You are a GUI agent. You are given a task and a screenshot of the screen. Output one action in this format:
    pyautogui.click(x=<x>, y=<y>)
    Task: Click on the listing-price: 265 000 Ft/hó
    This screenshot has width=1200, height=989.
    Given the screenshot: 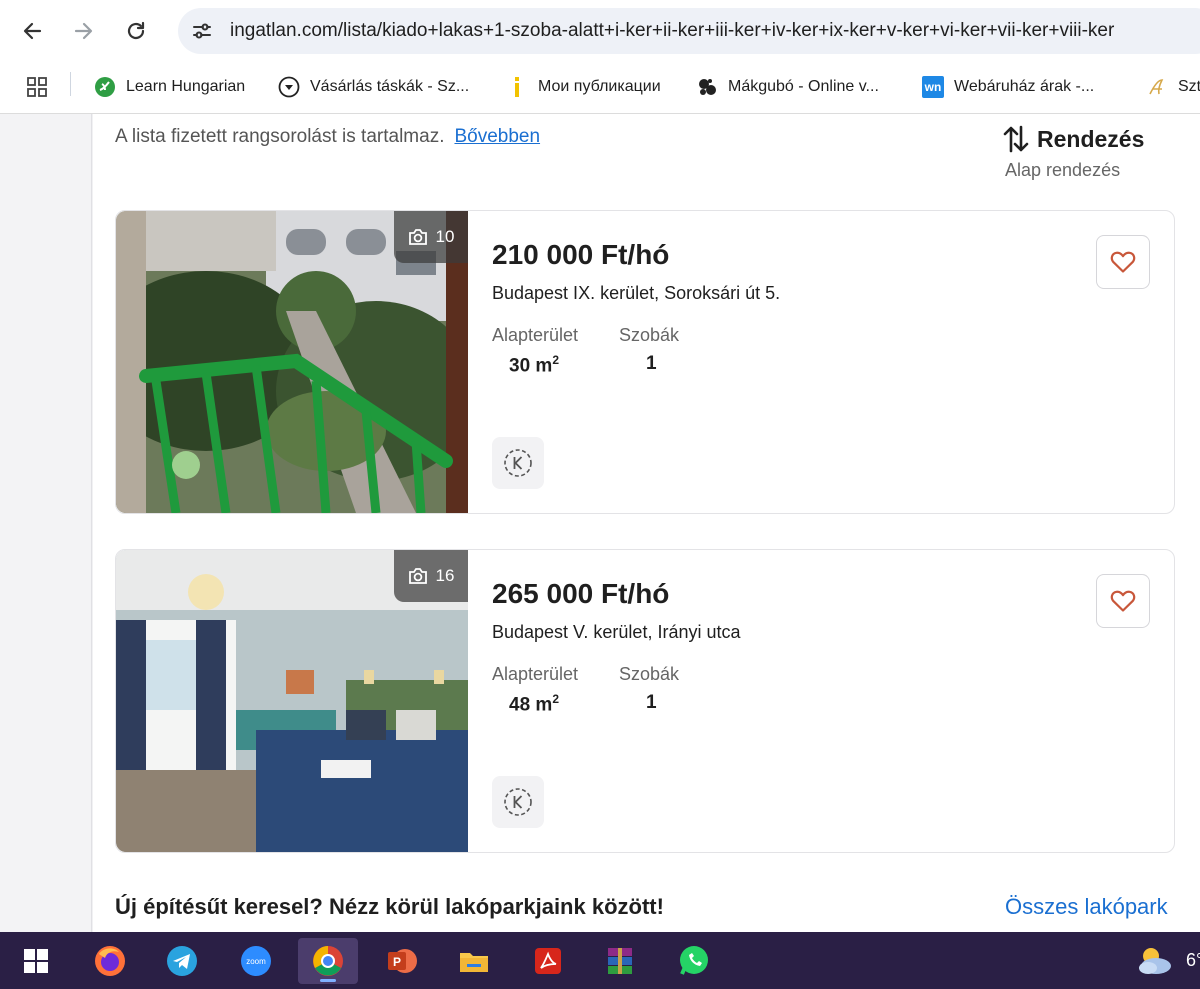 What is the action you would take?
    pyautogui.click(x=580, y=594)
    